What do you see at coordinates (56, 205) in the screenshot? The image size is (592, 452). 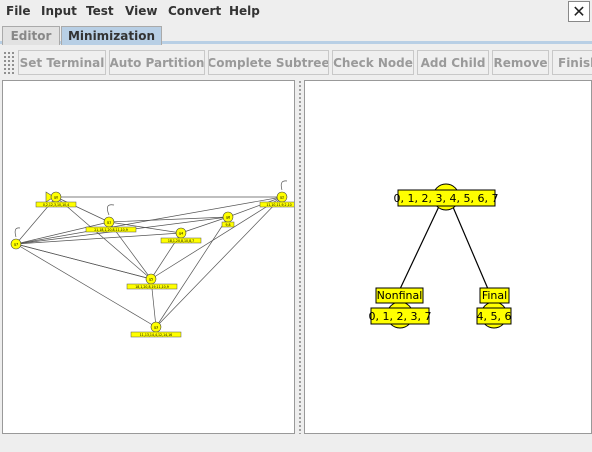 I see `state-q0-label: 0,2,12,3,10,10,4` at bounding box center [56, 205].